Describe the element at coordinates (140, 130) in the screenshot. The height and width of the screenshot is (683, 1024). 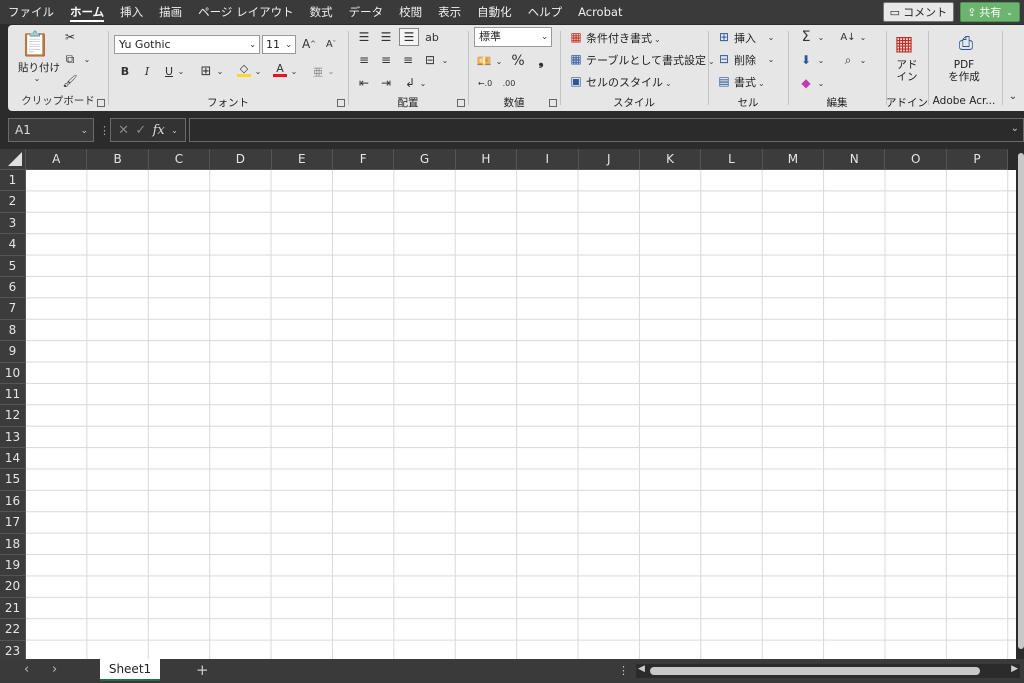
I see `confirm-icon: ✓` at that location.